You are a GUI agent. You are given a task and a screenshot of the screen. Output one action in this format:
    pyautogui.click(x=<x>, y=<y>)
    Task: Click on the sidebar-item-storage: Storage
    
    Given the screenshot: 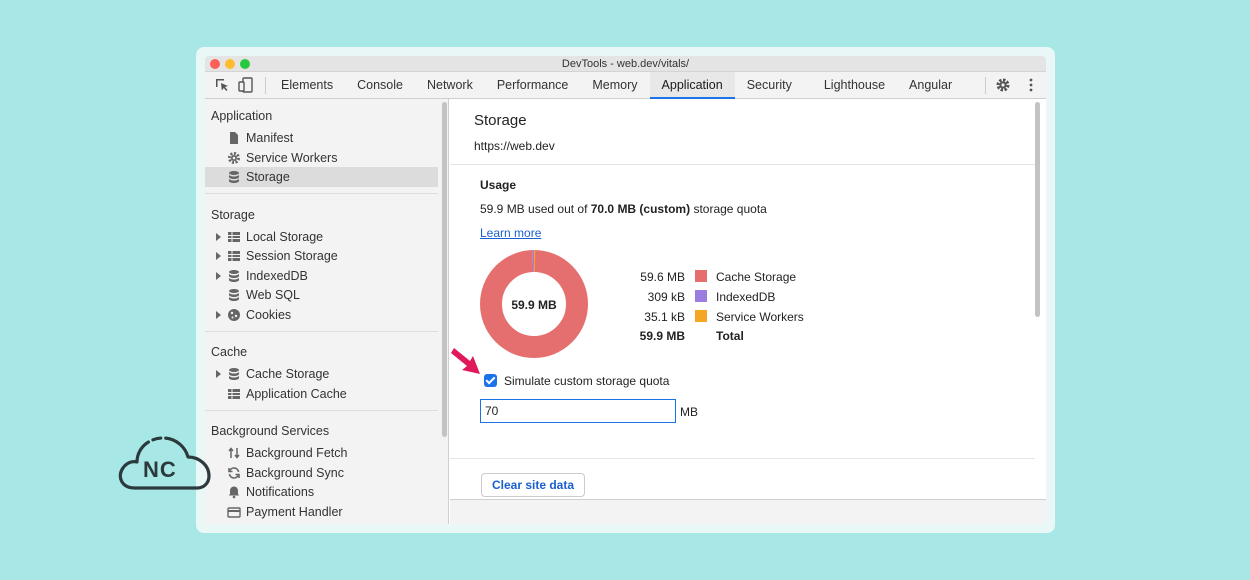 What is the action you would take?
    pyautogui.click(x=321, y=177)
    